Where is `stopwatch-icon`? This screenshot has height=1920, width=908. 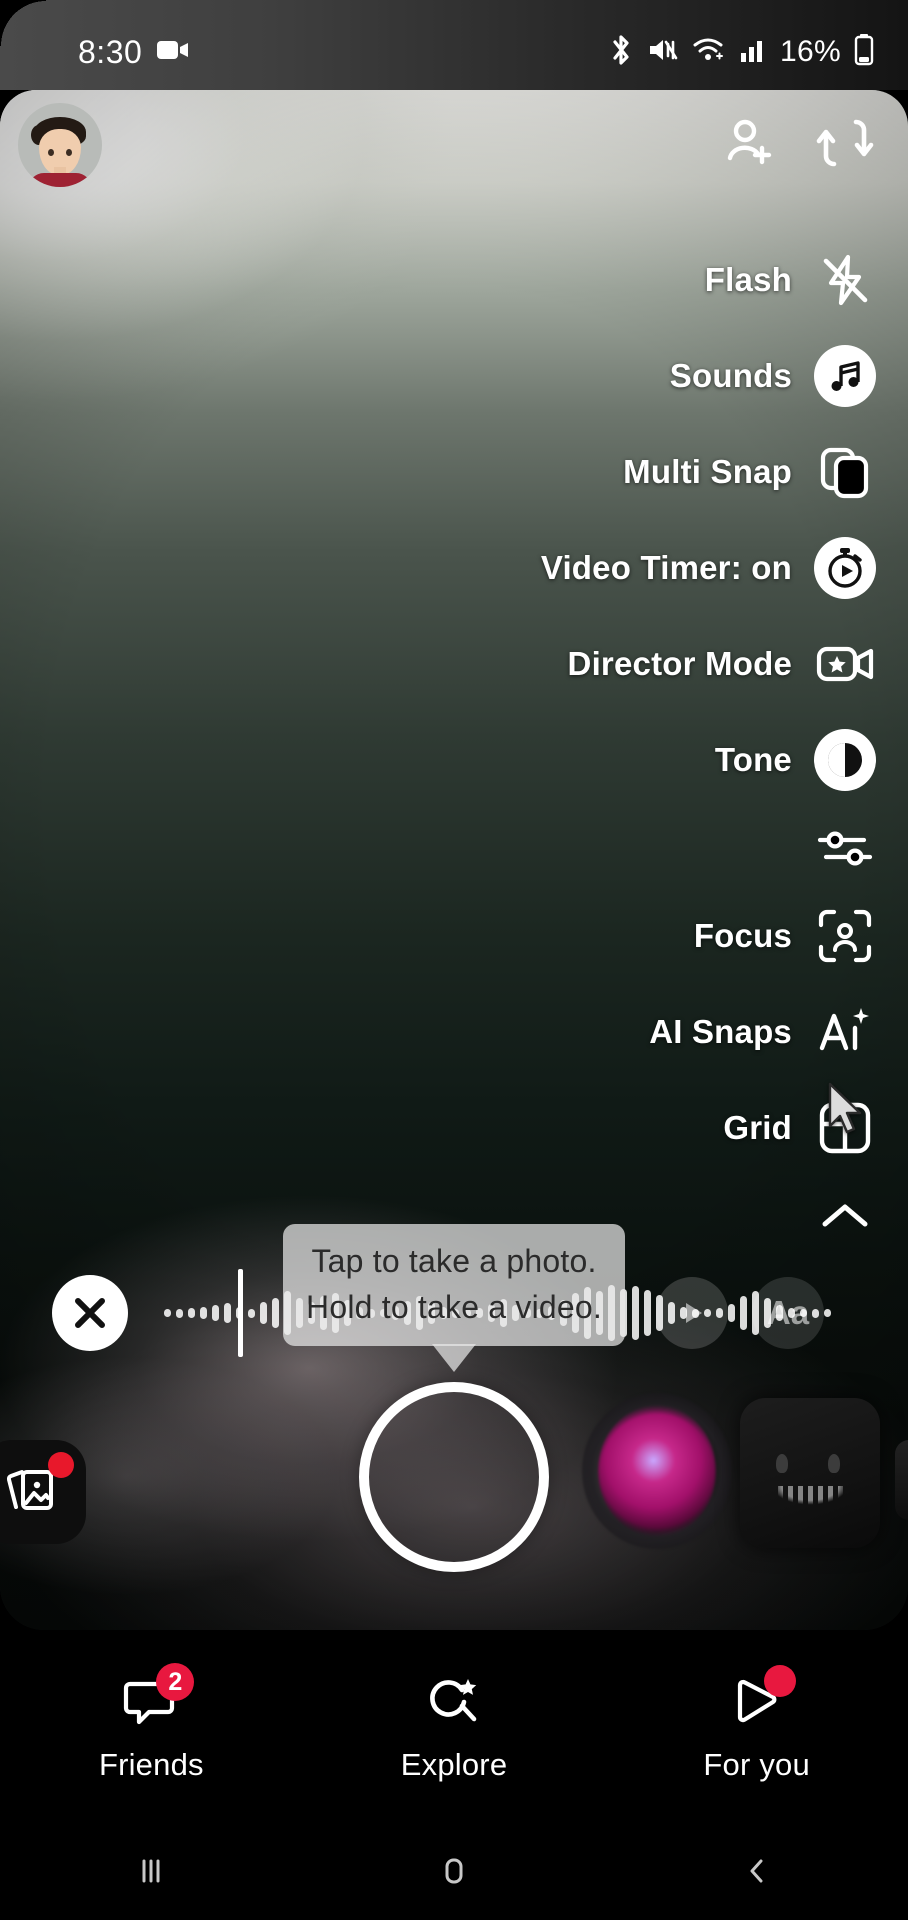
stopwatch-icon is located at coordinates (845, 568).